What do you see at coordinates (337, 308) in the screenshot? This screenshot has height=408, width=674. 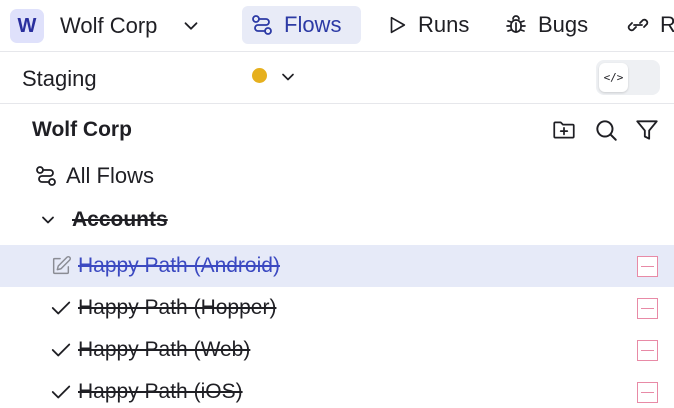 I see `flow-item: Happy Path (Hopper)` at bounding box center [337, 308].